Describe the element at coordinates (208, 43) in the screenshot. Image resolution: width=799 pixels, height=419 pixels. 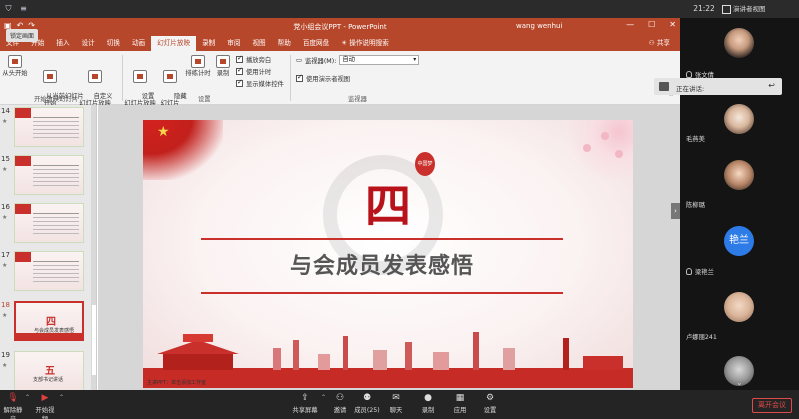
I see `tab-record: 录制` at that location.